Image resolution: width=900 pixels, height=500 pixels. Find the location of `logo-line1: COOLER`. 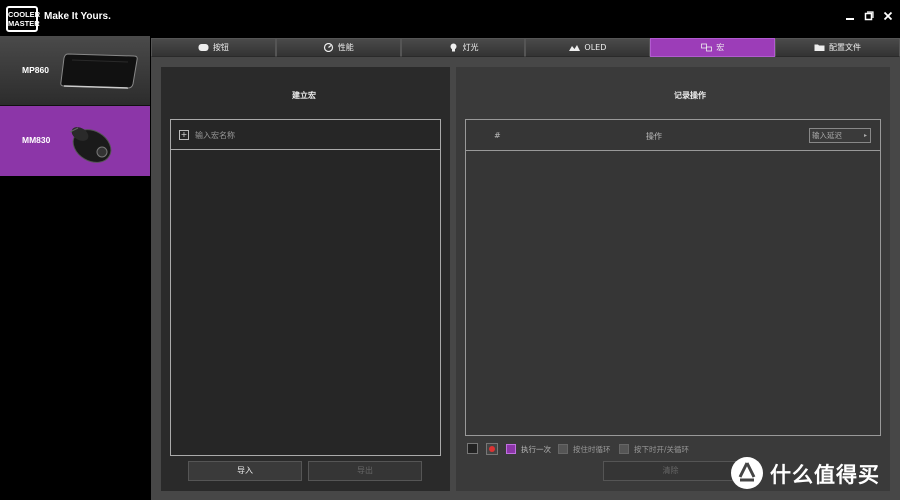

logo-line1: COOLER is located at coordinates (24, 14).